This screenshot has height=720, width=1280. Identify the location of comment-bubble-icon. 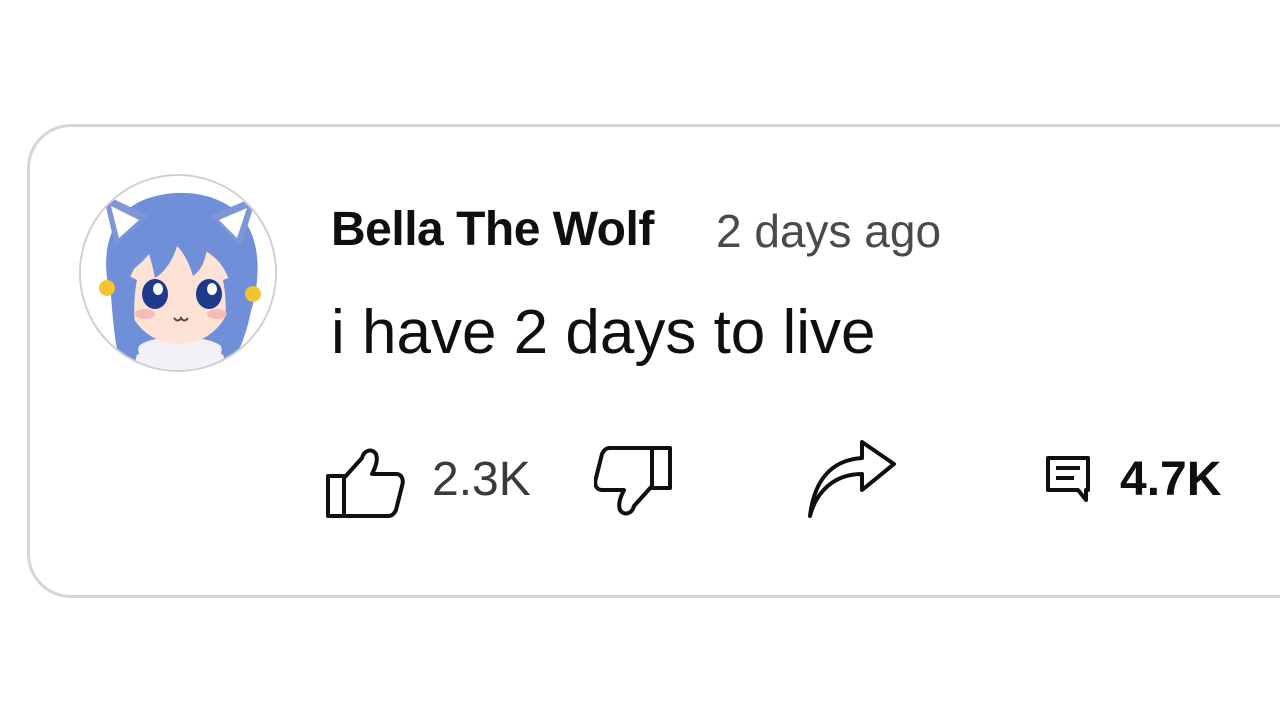
(1068, 479).